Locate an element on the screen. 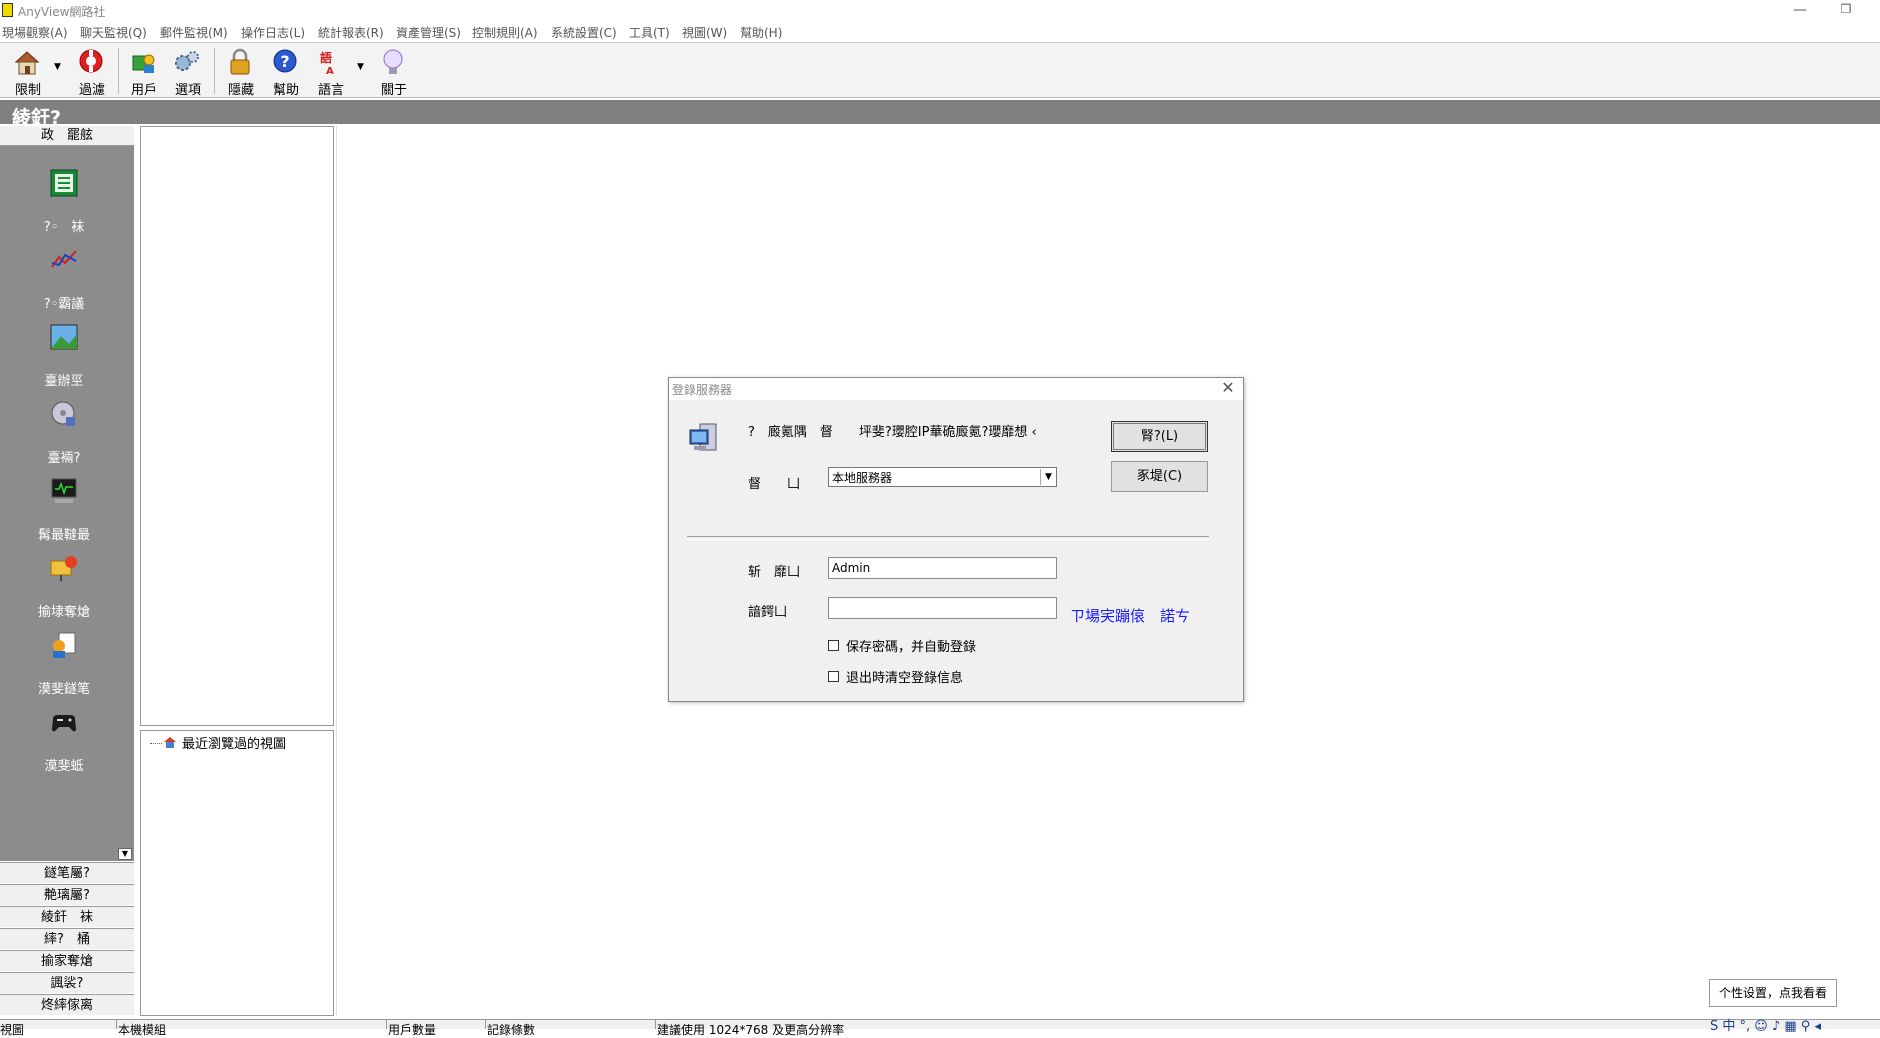 The image size is (1880, 1038). sidebar-item-4: 臺裲? is located at coordinates (64, 456).